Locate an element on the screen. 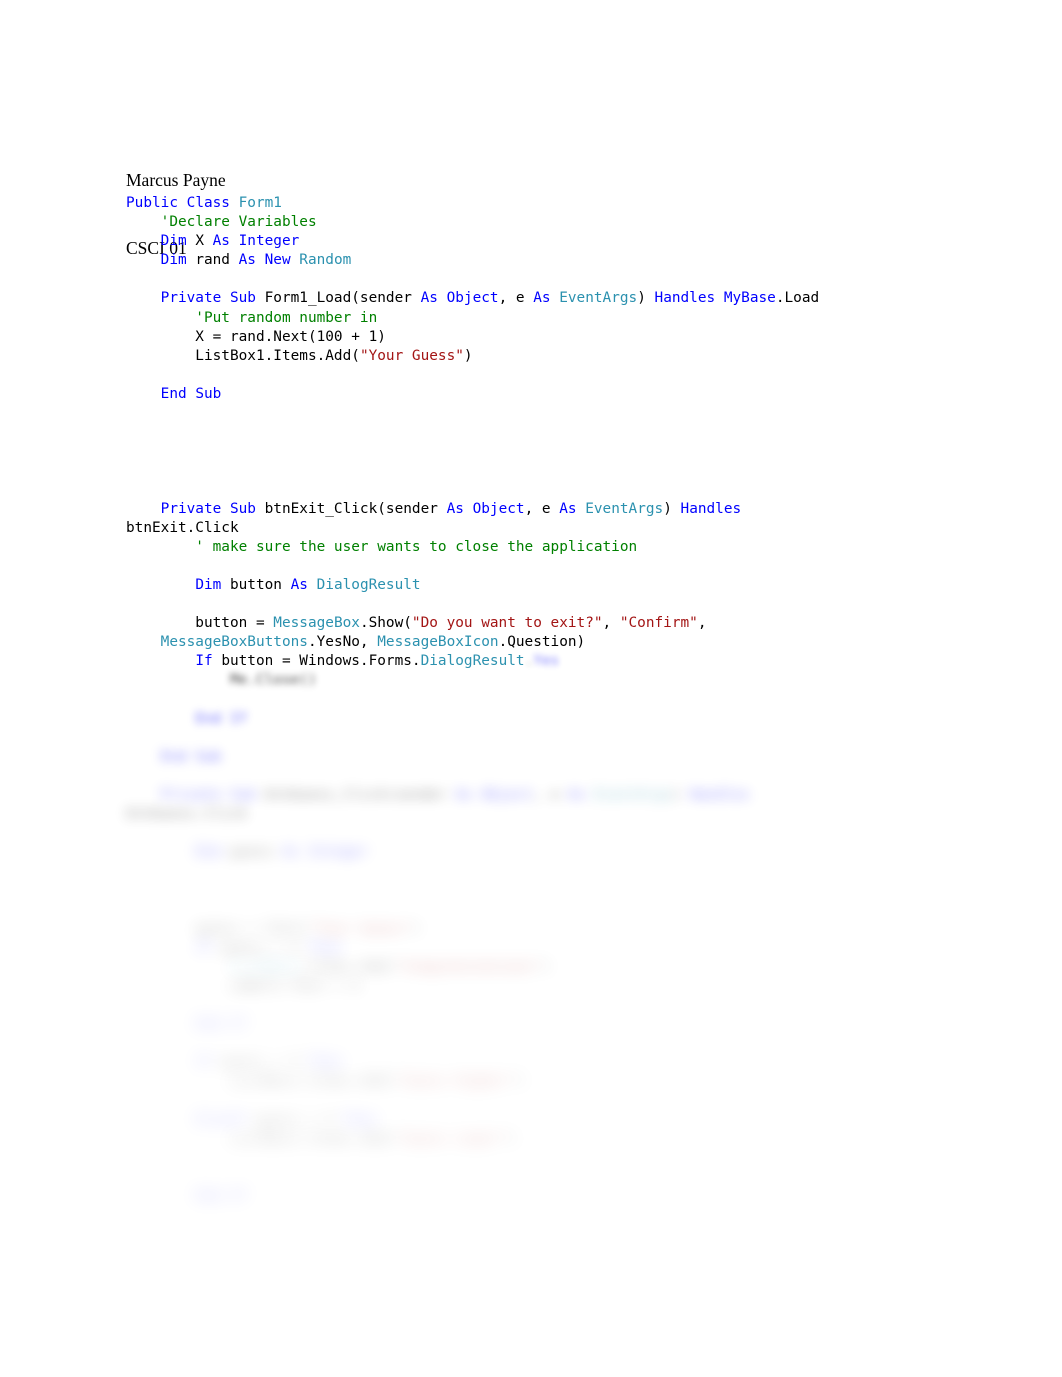 This screenshot has height=1377, width=1062. code-line: X = rand.Next(100 + 1) is located at coordinates (566, 337).